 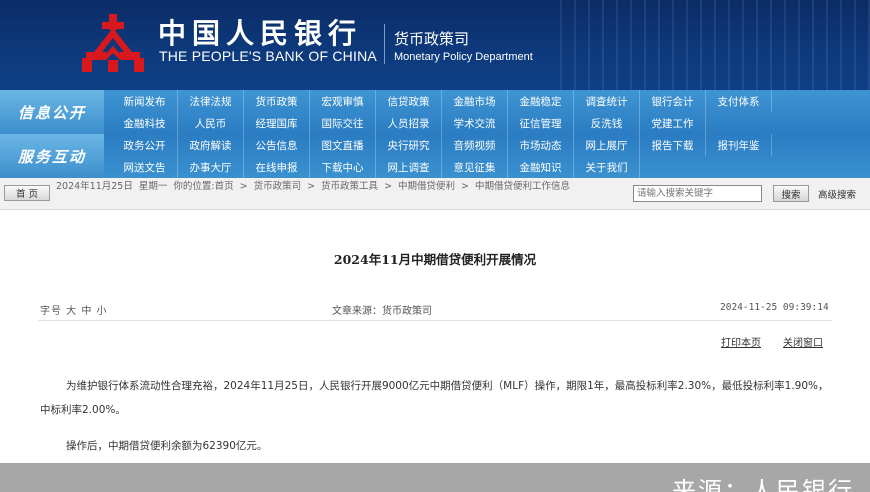 What do you see at coordinates (541, 167) in the screenshot?
I see `nav-item: 金融知识` at bounding box center [541, 167].